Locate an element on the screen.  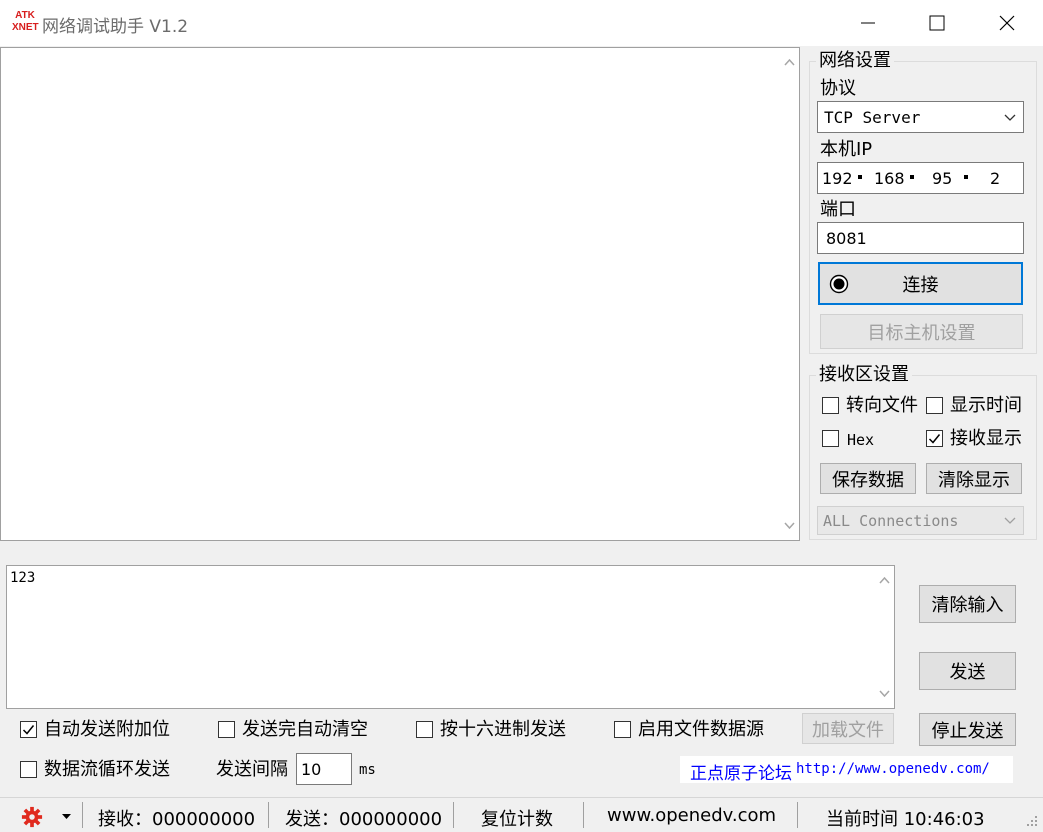
send-interval-input: 10 is located at coordinates (324, 769).